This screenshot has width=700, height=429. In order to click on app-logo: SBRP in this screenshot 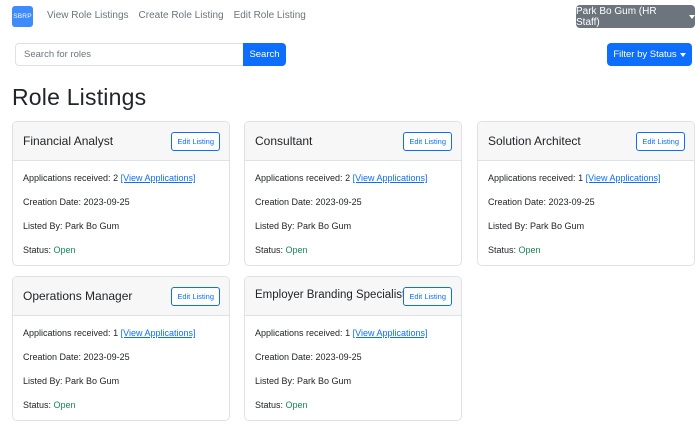, I will do `click(22, 16)`.